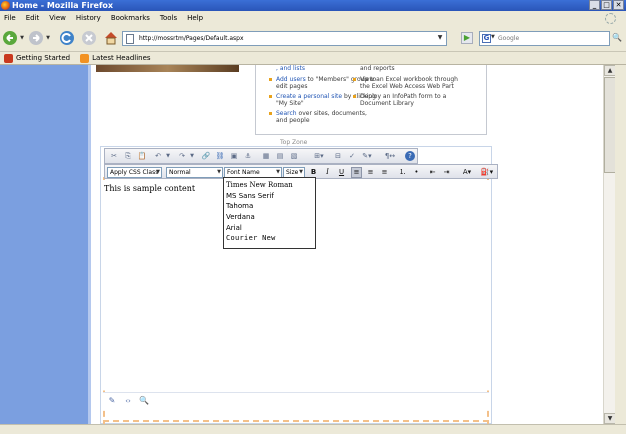  What do you see at coordinates (296, 421) in the screenshot?
I see `zone-border` at bounding box center [296, 421].